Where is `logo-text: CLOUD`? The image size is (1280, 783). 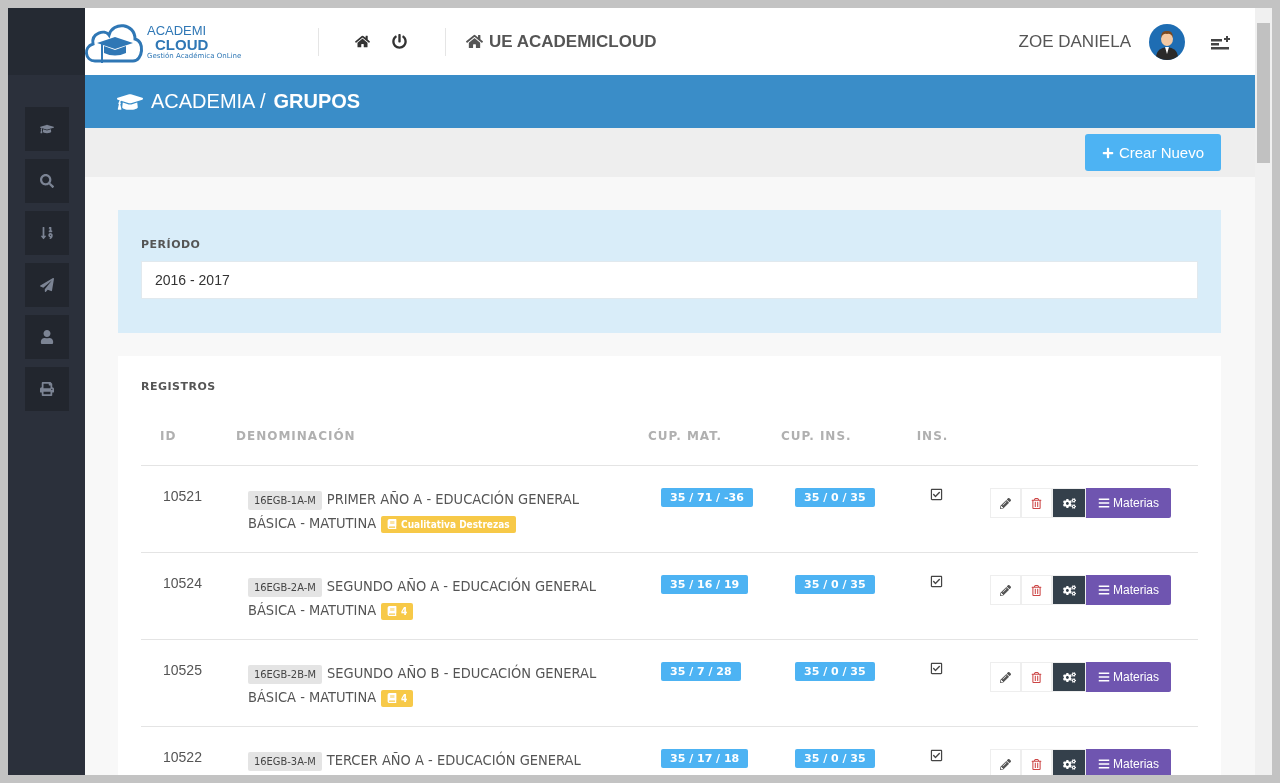
logo-text: CLOUD is located at coordinates (182, 44).